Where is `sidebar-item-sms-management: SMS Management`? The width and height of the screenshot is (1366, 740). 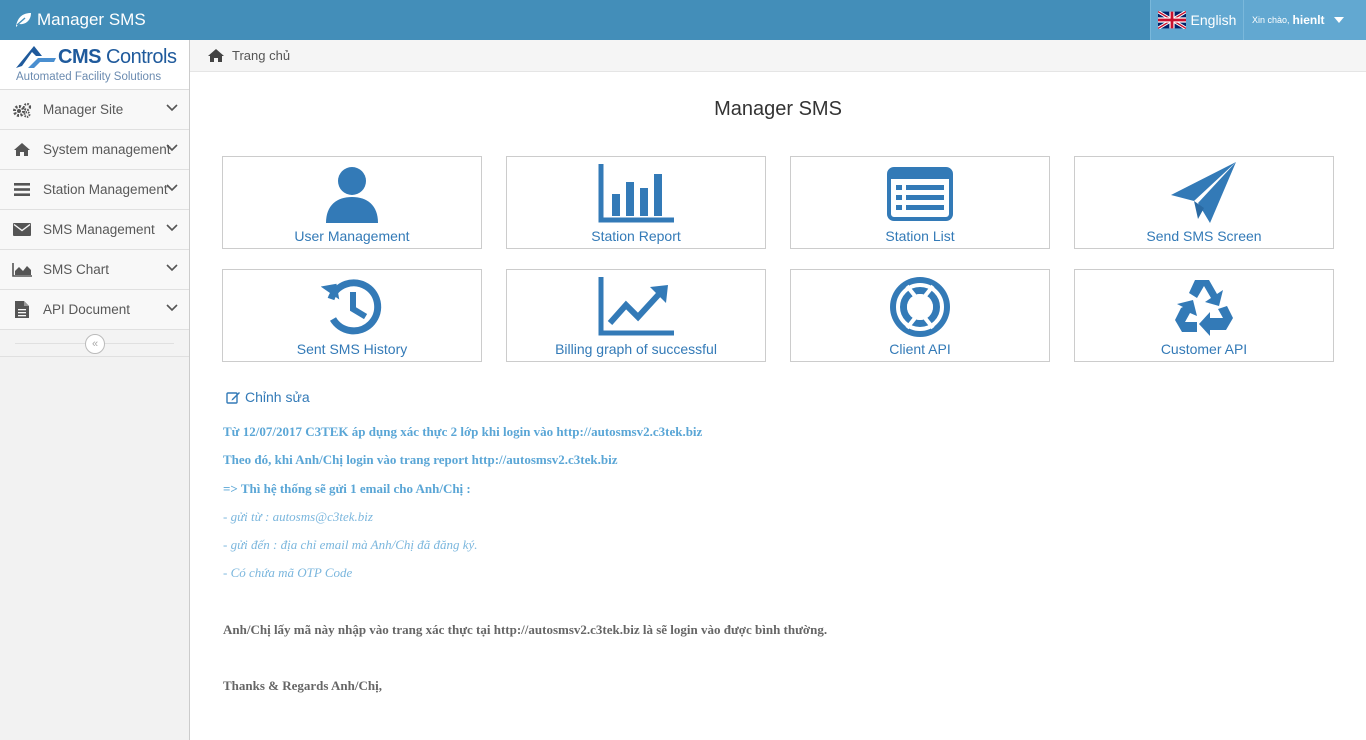
sidebar-item-sms-management: SMS Management is located at coordinates (94, 230).